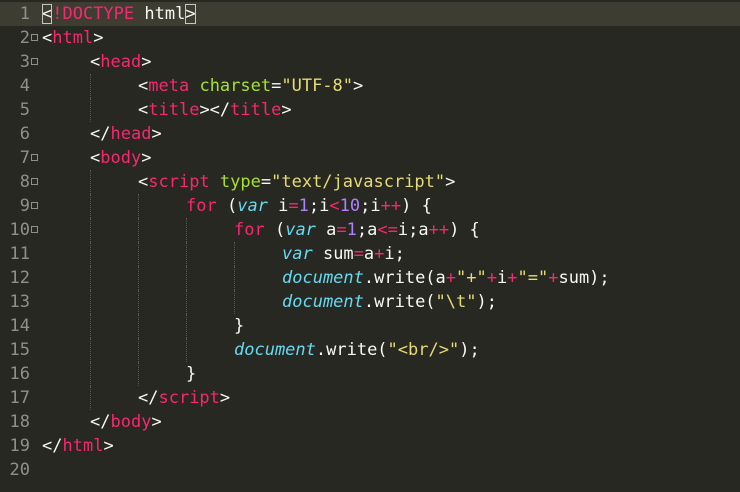 The image size is (740, 492). I want to click on code-line: 12 document.write(a+"+"+i+"="+sum);, so click(370, 278).